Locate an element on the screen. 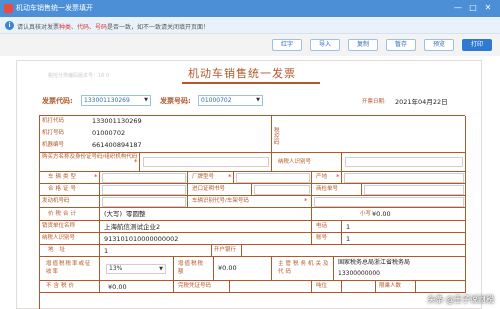  account-value: 1 is located at coordinates (348, 239).